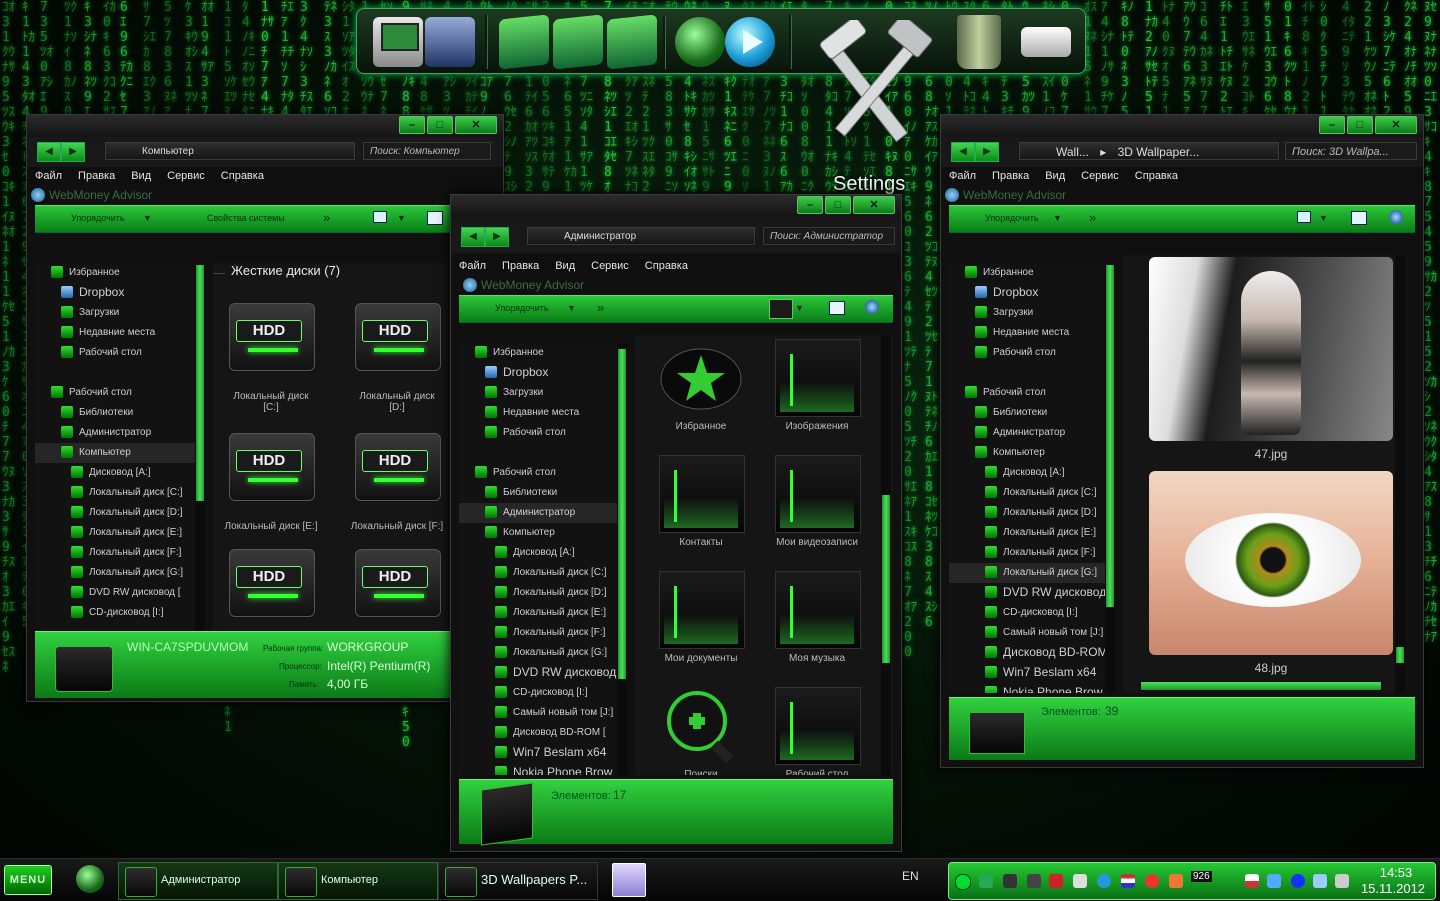 This screenshot has width=1440, height=901. Describe the element at coordinates (702, 610) in the screenshot. I see `documents-folder-icon` at that location.